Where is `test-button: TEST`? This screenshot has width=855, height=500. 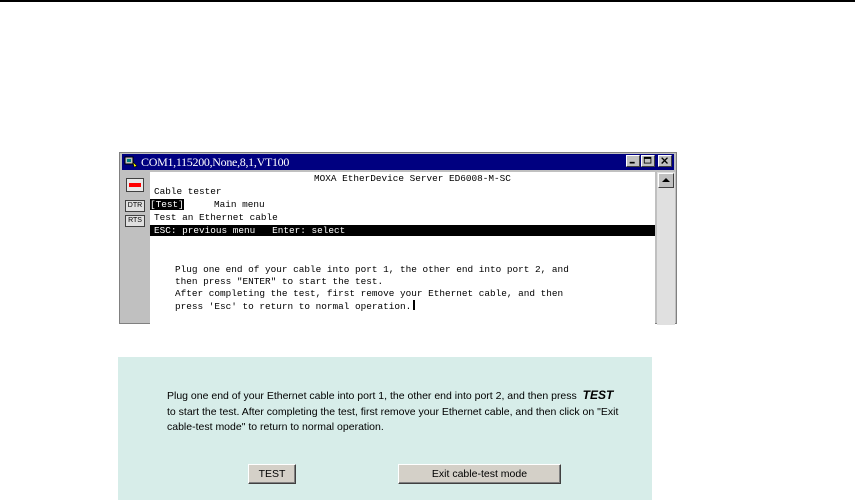
test-button: TEST is located at coordinates (272, 474).